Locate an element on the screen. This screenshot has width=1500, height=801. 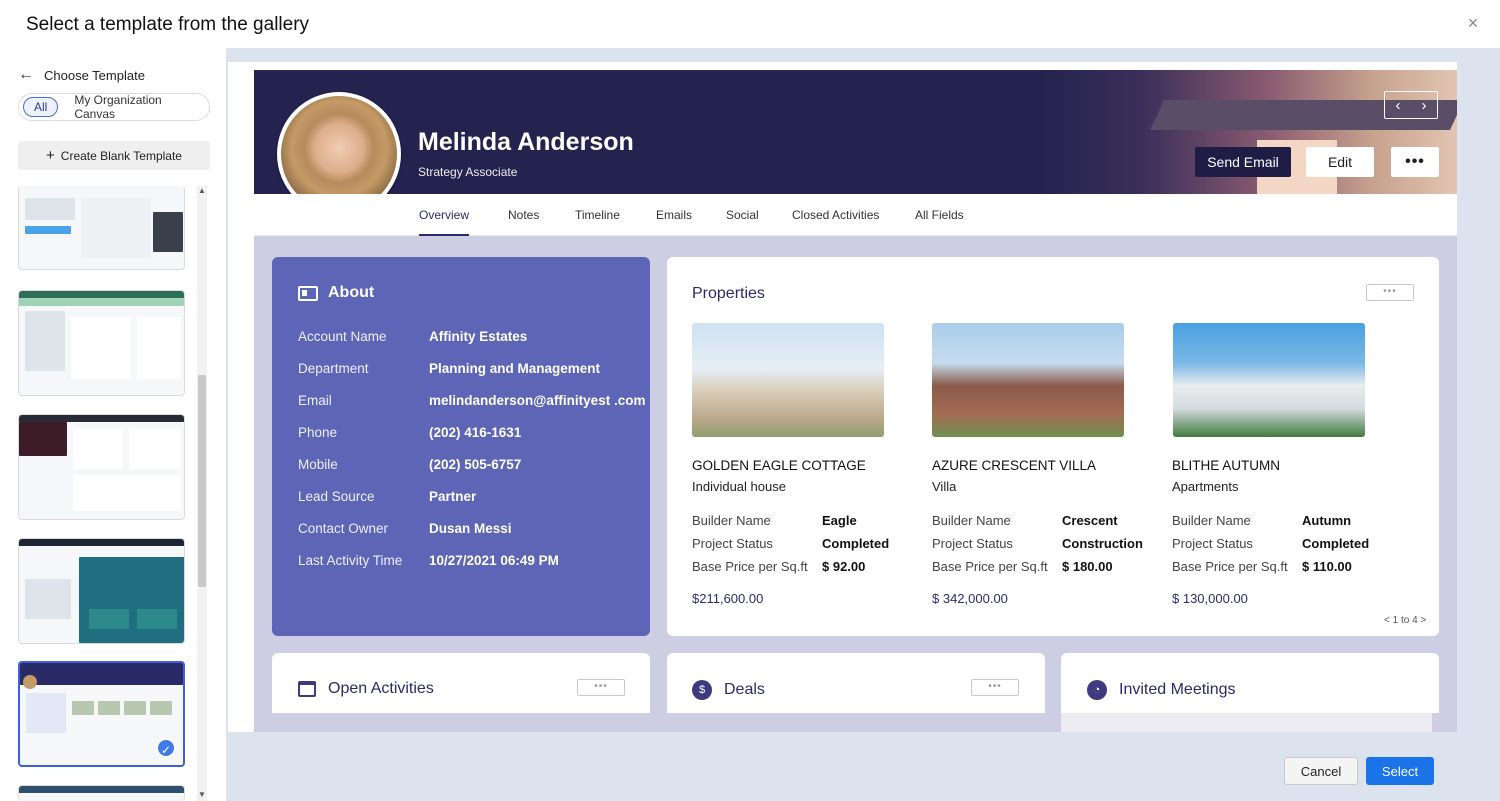
sidebar-scroll-thumb is located at coordinates (202, 481).